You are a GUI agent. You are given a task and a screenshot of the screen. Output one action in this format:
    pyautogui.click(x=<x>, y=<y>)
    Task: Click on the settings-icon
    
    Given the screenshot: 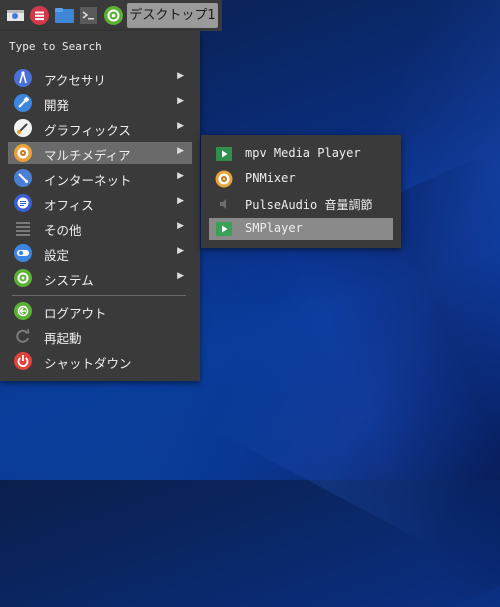 What is the action you would take?
    pyautogui.click(x=23, y=253)
    